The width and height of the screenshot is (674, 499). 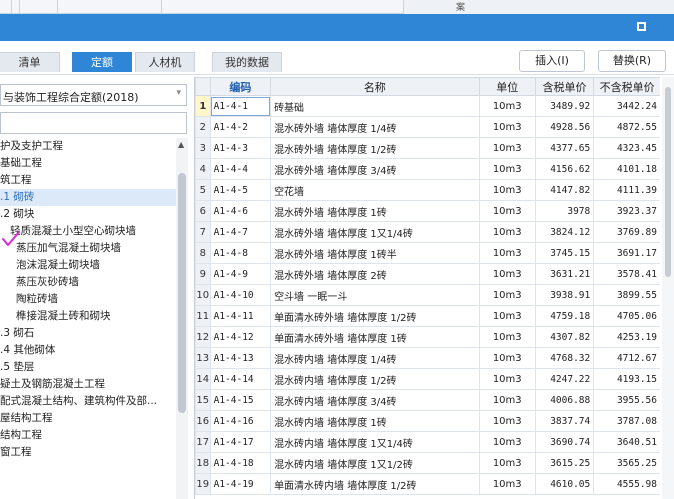 I want to click on cell-name: 单面清水砖外墙 墙体厚度 1/2砖, so click(x=375, y=316).